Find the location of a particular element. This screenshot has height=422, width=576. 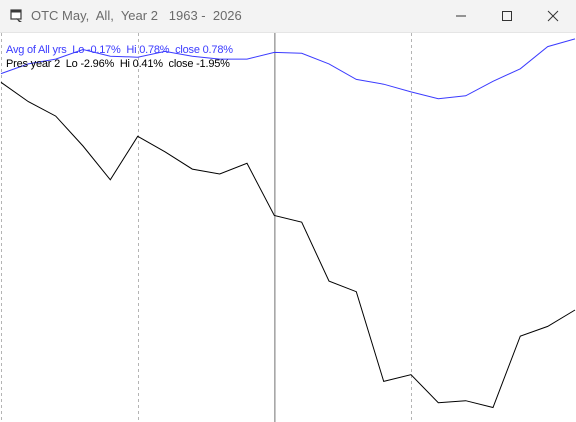

maximize-button is located at coordinates (507, 16).